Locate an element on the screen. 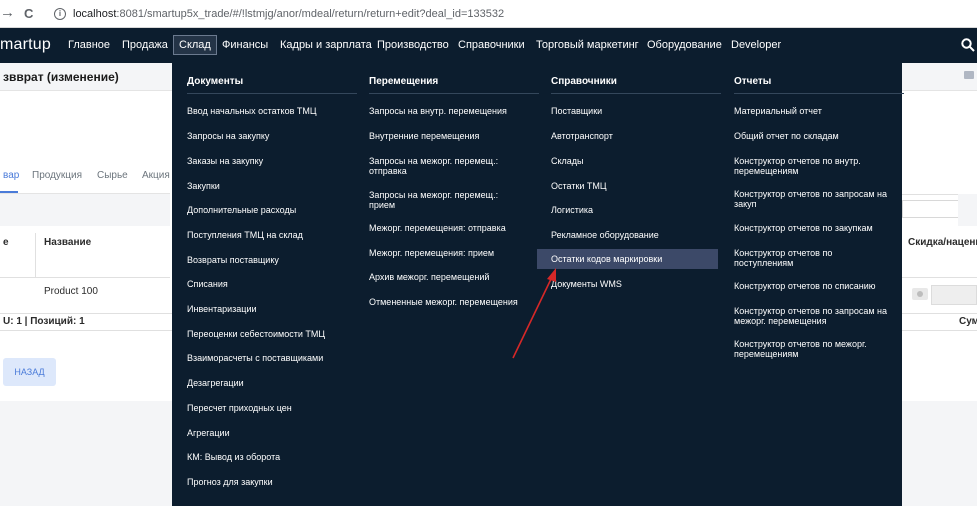 This screenshot has height=506, width=977. menu-item: Склады is located at coordinates (633, 161).